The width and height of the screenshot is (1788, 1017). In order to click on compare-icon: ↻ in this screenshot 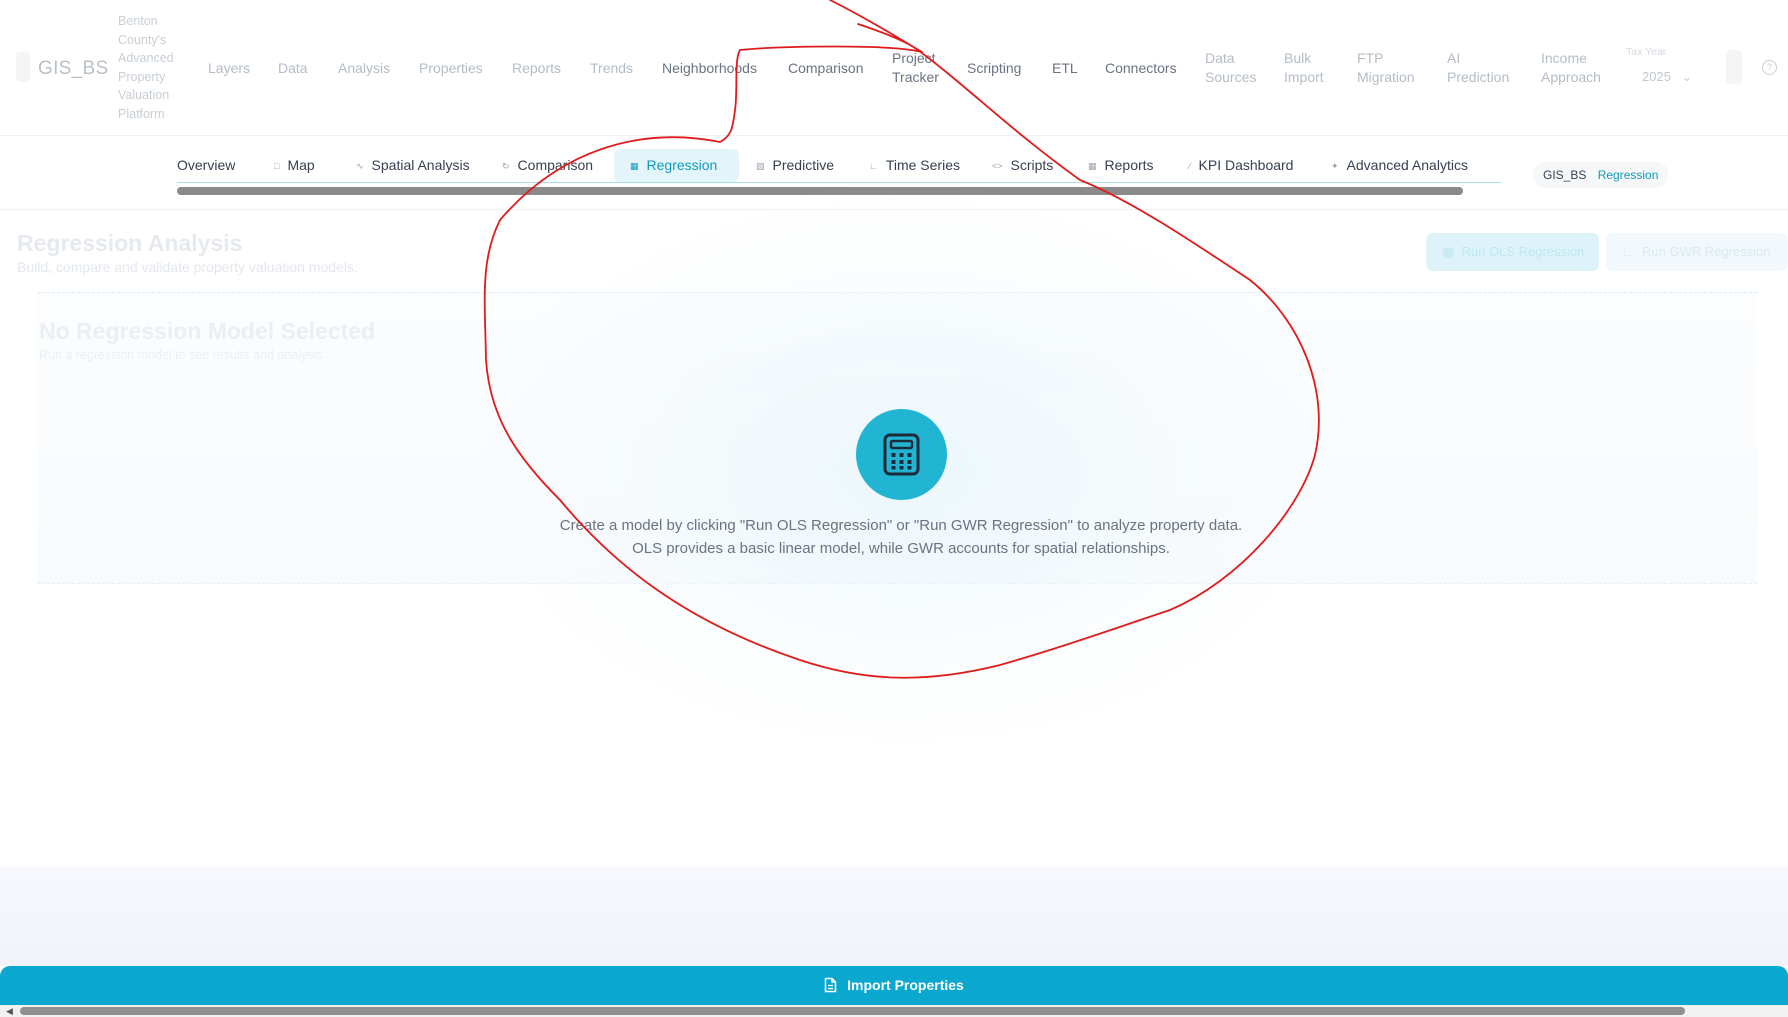, I will do `click(506, 166)`.